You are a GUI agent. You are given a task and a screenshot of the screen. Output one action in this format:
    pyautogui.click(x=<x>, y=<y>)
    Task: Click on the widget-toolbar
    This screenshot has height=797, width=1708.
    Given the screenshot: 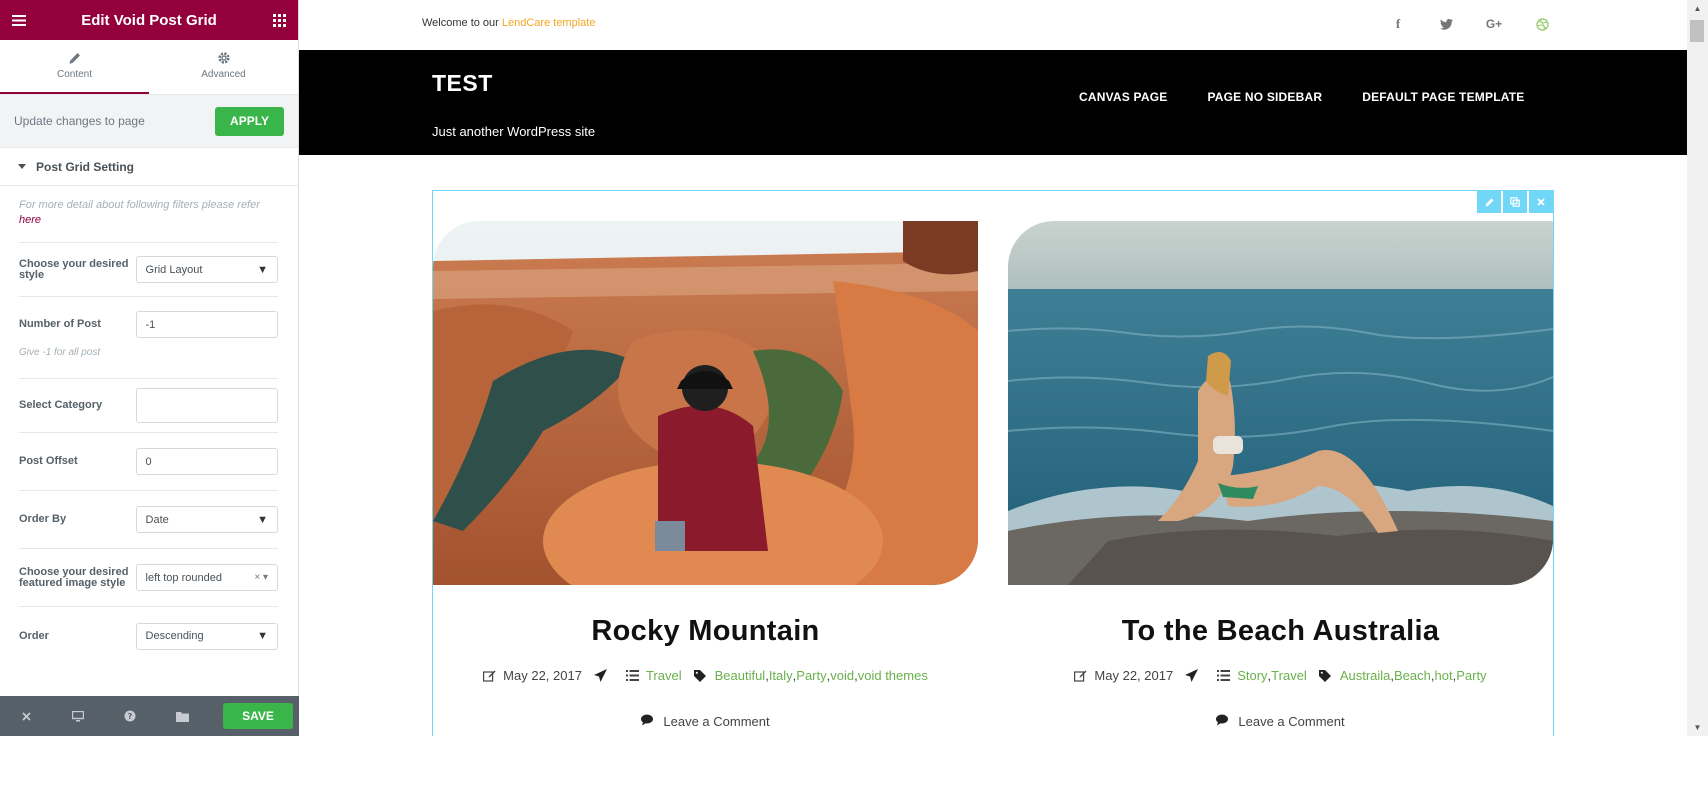 What is the action you would take?
    pyautogui.click(x=1515, y=202)
    